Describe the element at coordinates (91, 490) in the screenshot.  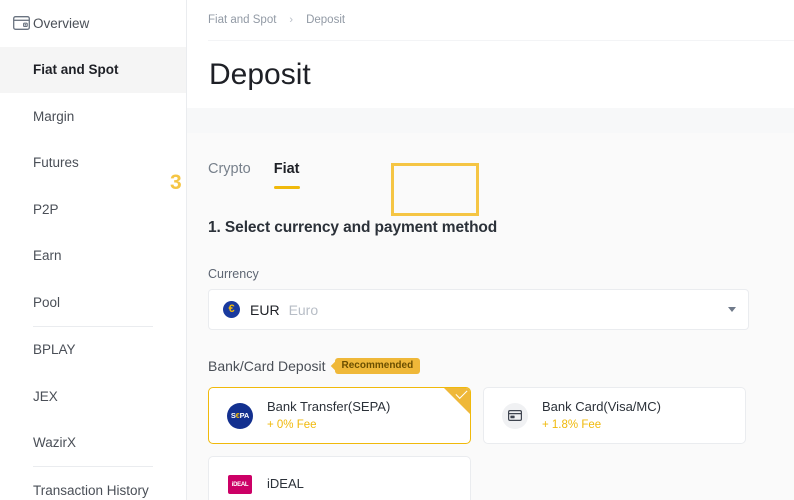
I see `sidebar-item-label: Transaction History` at that location.